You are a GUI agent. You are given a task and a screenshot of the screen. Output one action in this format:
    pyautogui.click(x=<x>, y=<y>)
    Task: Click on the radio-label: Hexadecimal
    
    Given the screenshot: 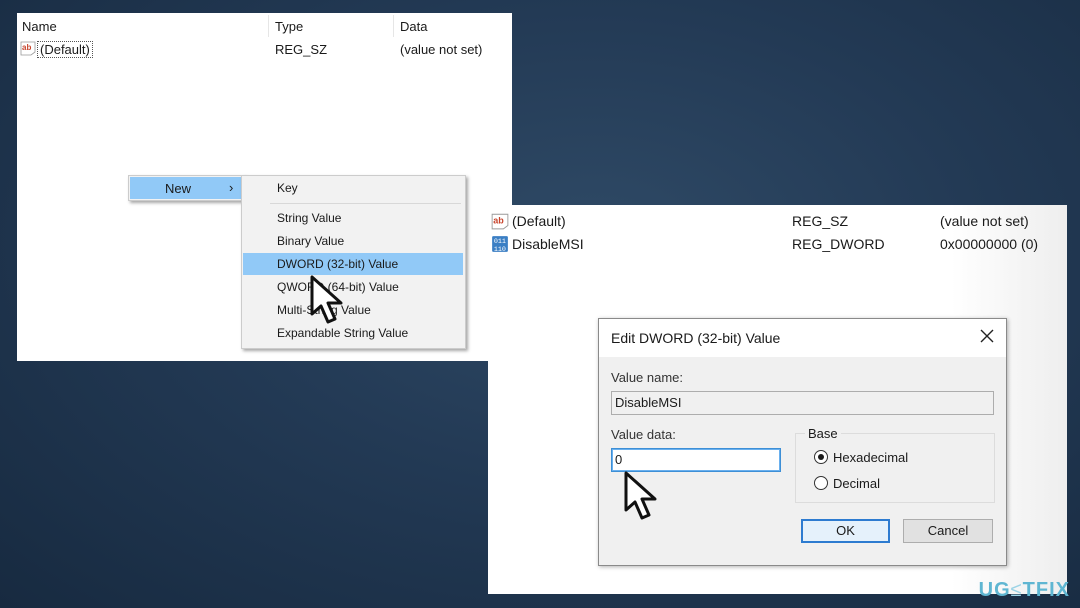 What is the action you would take?
    pyautogui.click(x=871, y=457)
    